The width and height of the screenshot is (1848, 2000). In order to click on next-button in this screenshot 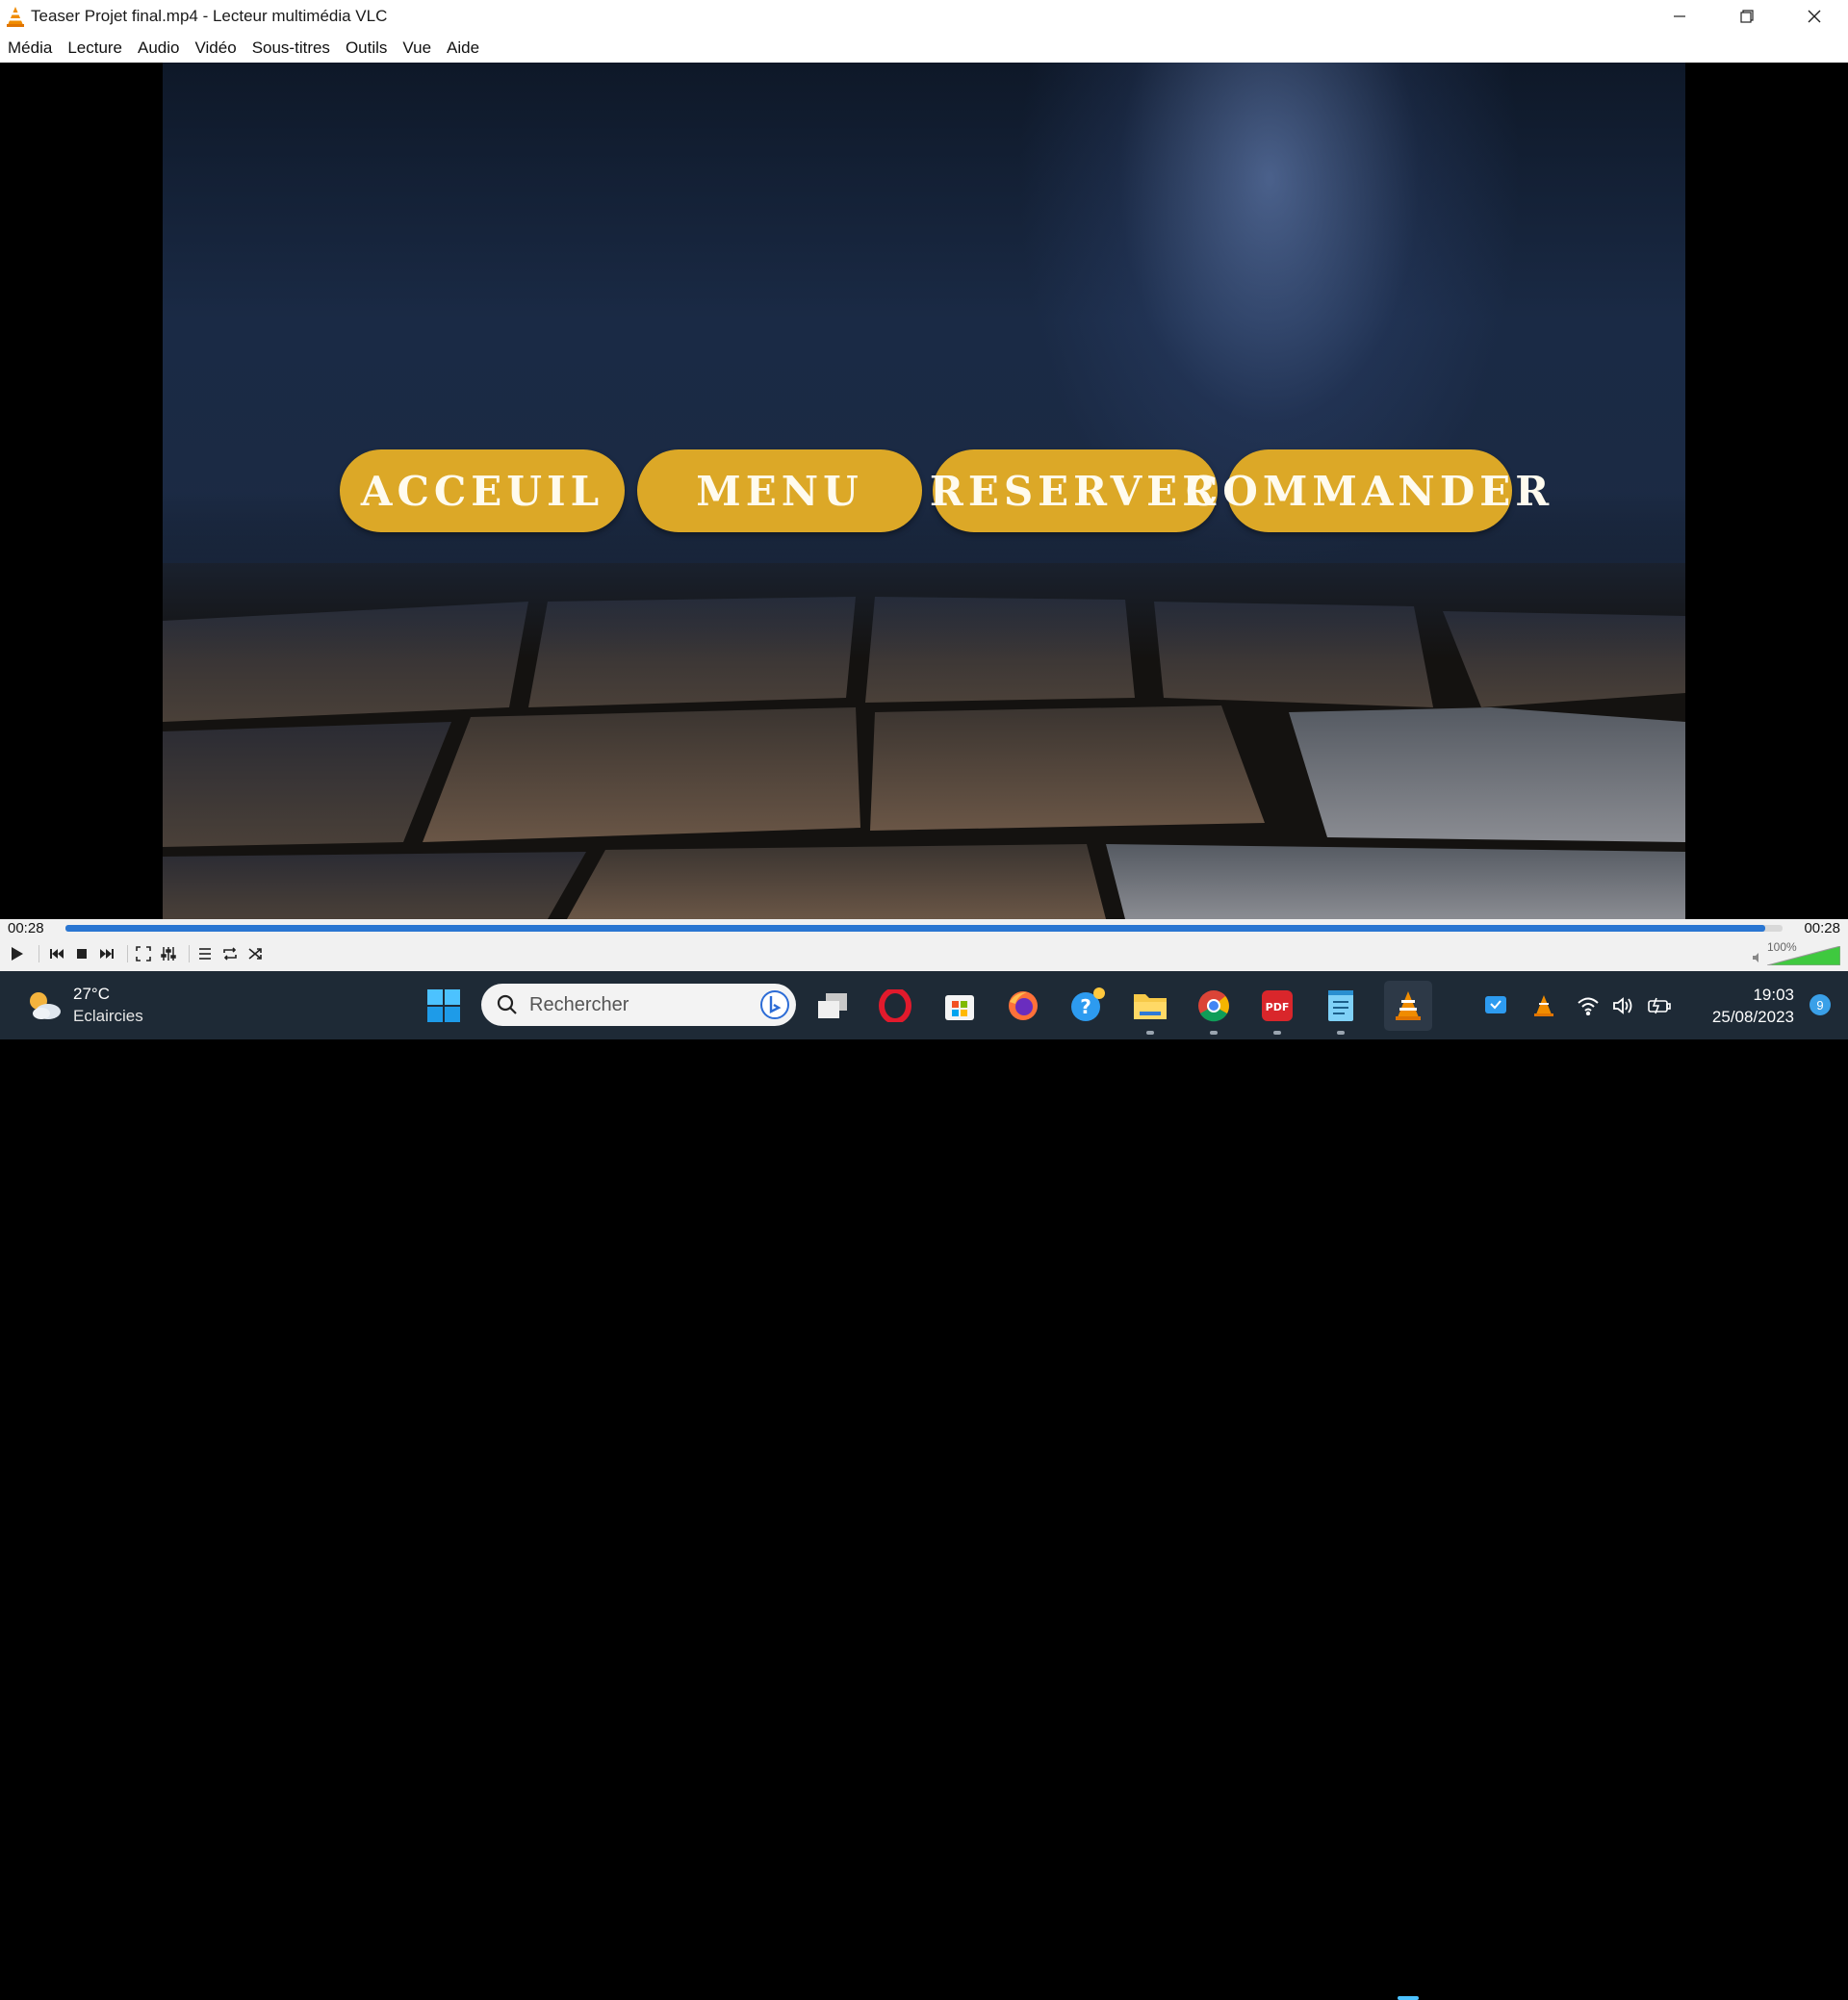, I will do `click(106, 953)`.